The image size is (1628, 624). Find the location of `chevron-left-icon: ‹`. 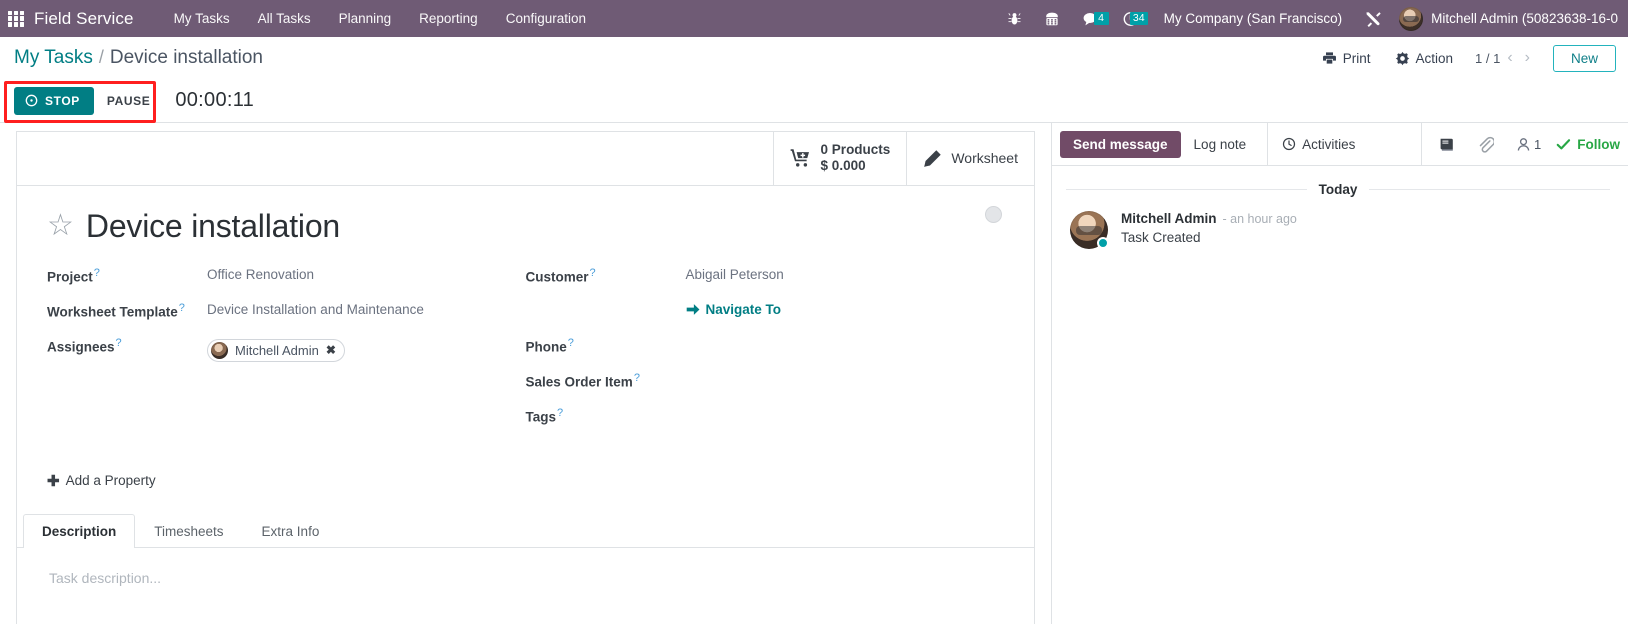

chevron-left-icon: ‹ is located at coordinates (1509, 58).